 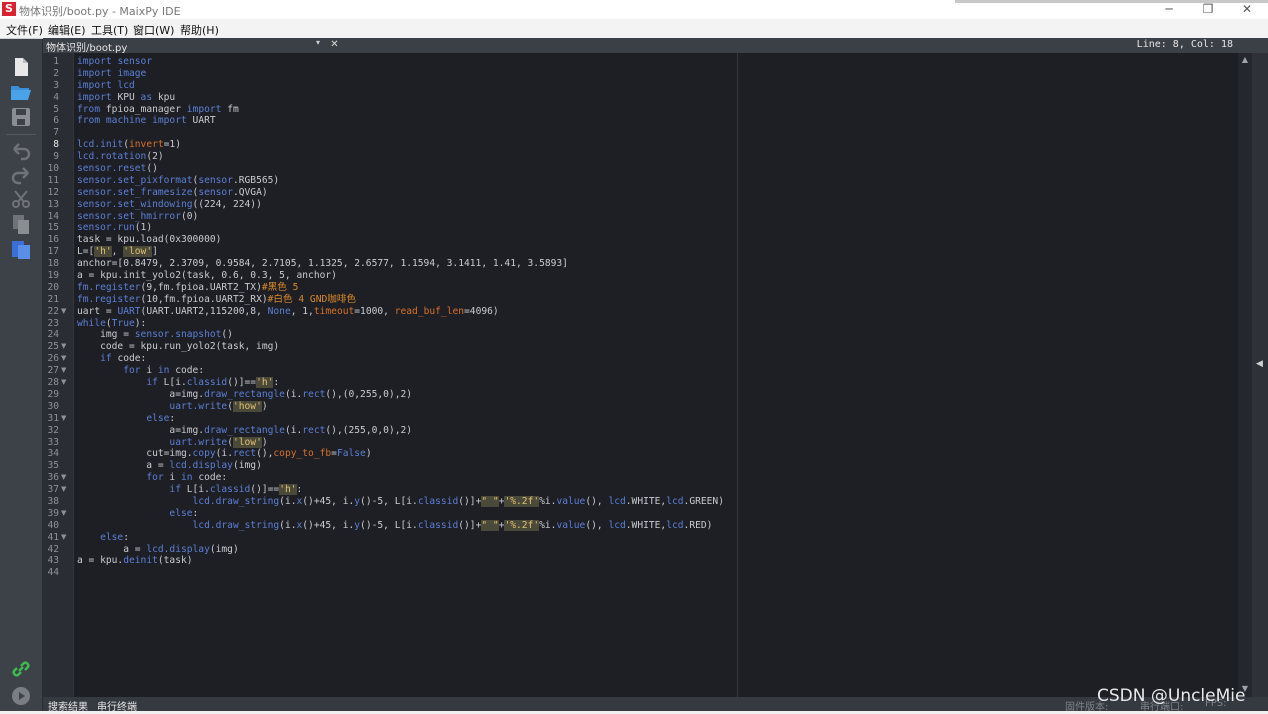 What do you see at coordinates (318, 42) in the screenshot?
I see `tab-dropdown-icon: ▾` at bounding box center [318, 42].